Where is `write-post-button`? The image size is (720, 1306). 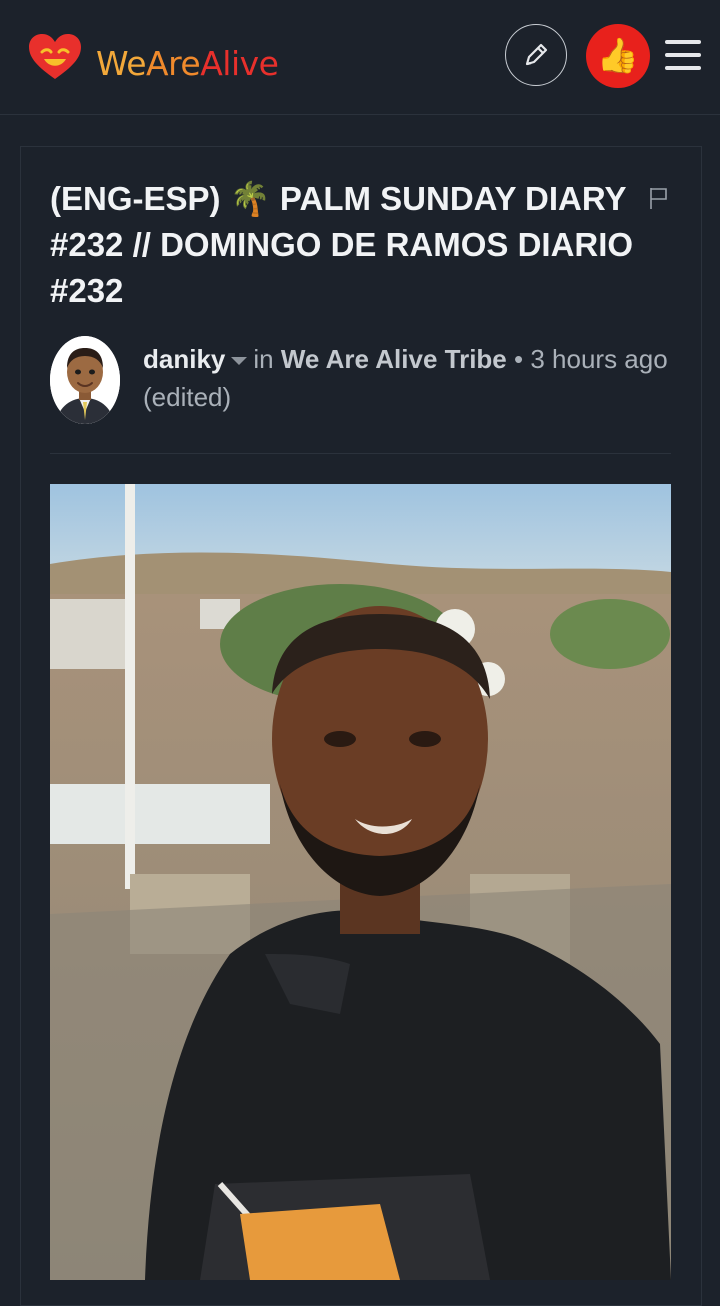
write-post-button is located at coordinates (536, 55).